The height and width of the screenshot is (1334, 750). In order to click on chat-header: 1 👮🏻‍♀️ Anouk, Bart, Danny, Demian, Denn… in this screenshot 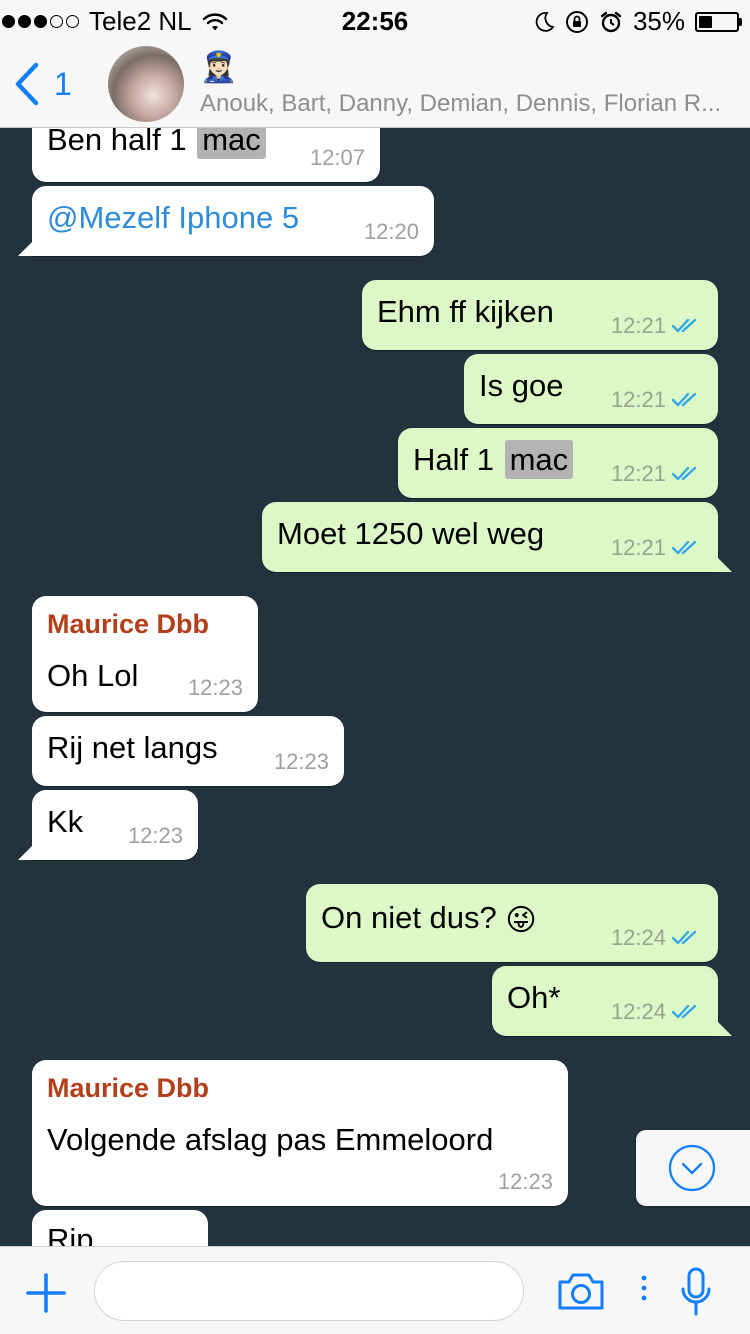, I will do `click(375, 84)`.